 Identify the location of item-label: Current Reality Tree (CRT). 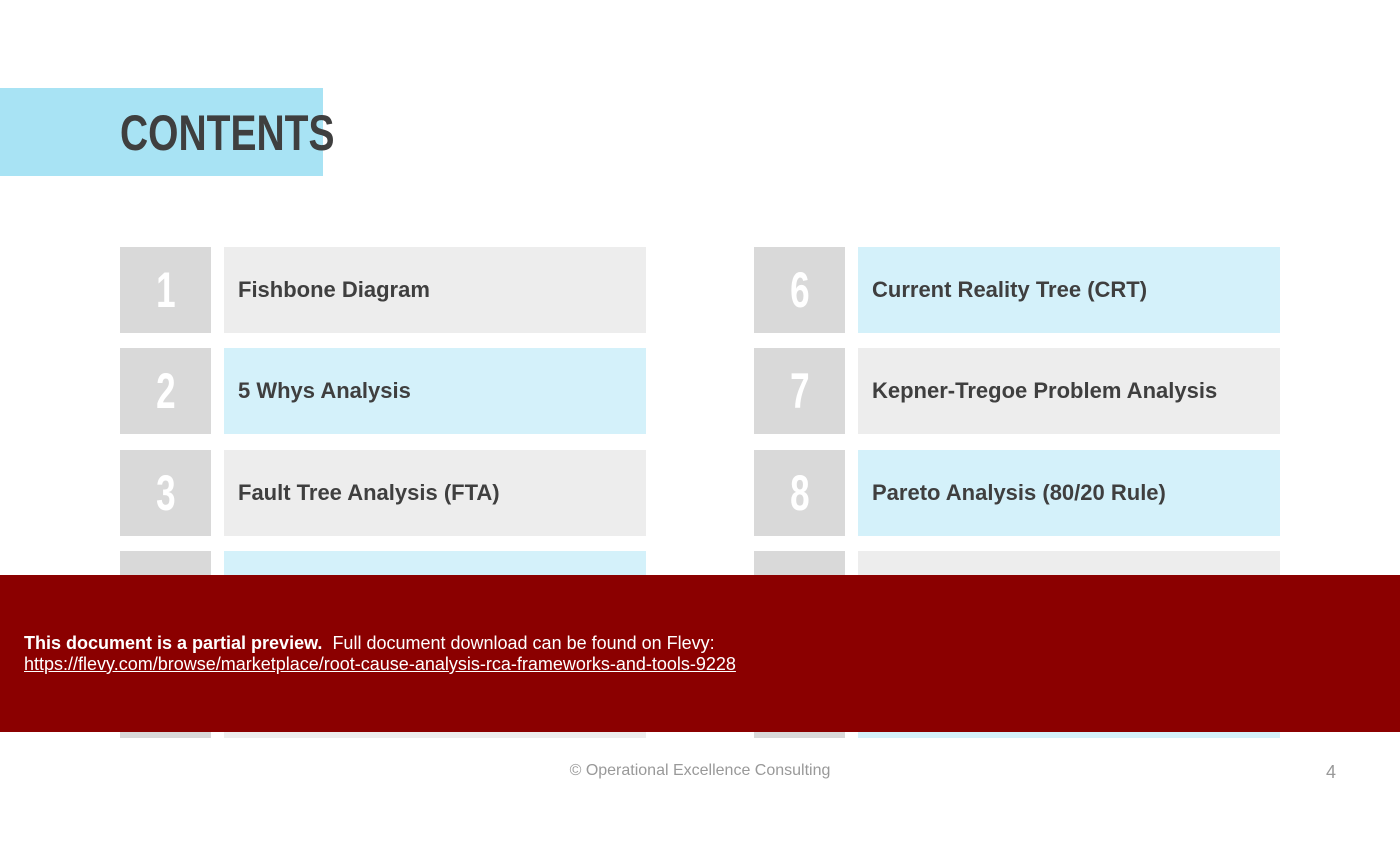
(1069, 290).